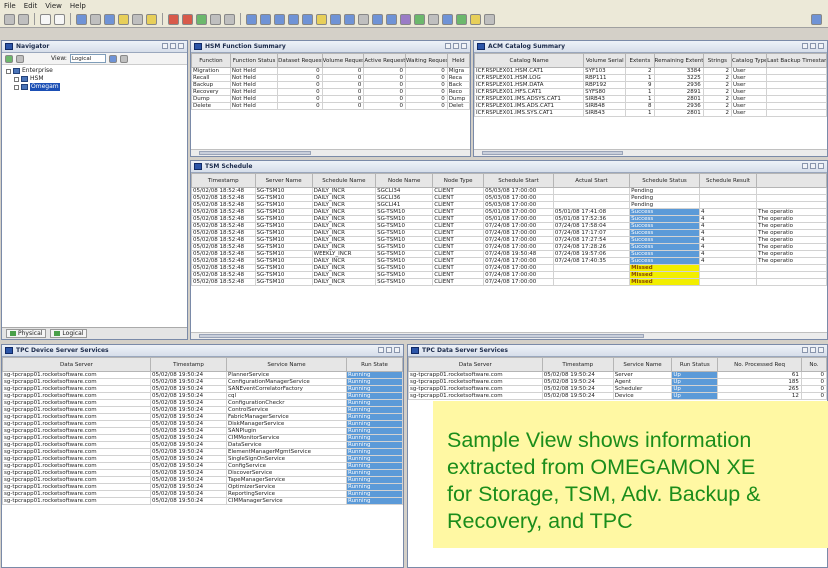  What do you see at coordinates (330, 152) in the screenshot?
I see `hsm-scrollbar` at bounding box center [330, 152].